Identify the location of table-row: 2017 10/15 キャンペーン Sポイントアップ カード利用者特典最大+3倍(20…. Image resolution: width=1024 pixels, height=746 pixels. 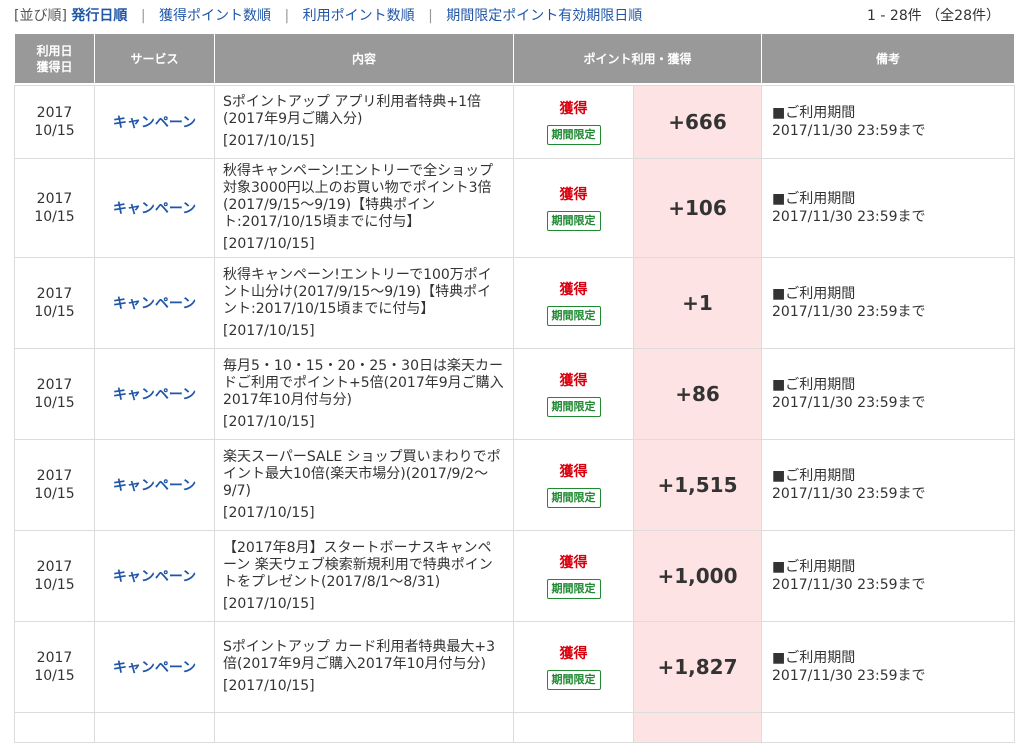
(515, 667).